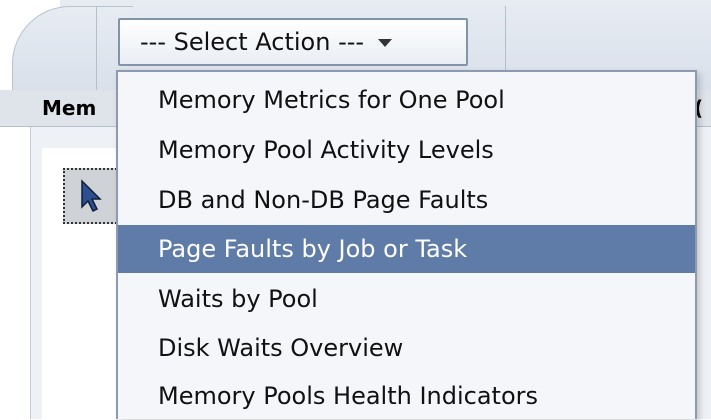 The width and height of the screenshot is (711, 420). Describe the element at coordinates (406, 150) in the screenshot. I see `menu-item-memory-pool-activity-levels: Memory Pool Activity Levels` at that location.